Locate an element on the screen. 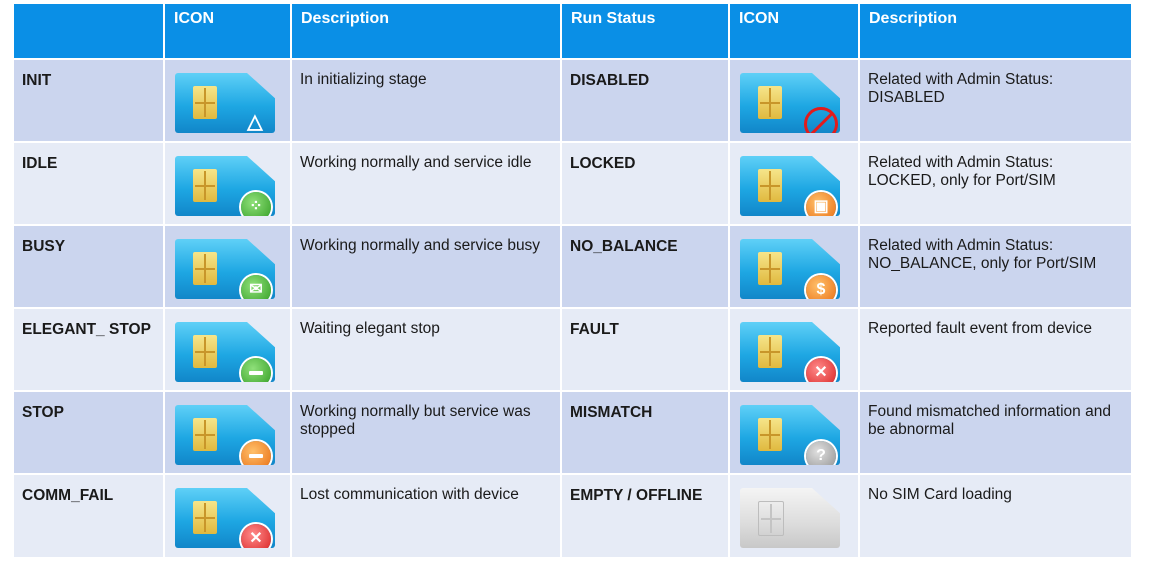 The width and height of the screenshot is (1149, 571). description-cell: No SIM Card loading is located at coordinates (995, 516).